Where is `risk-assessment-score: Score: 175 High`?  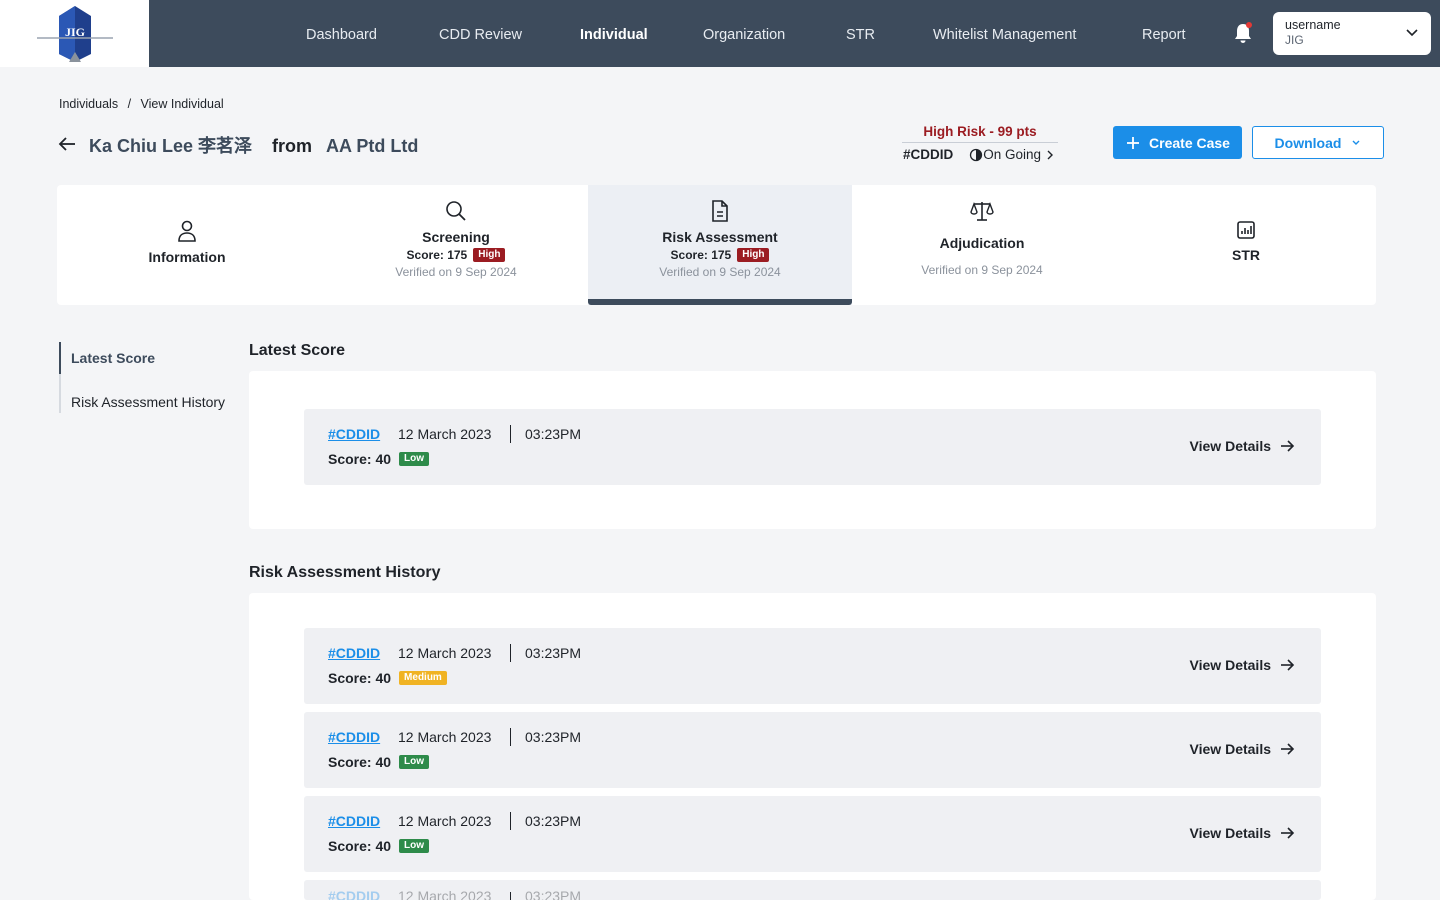 risk-assessment-score: Score: 175 High is located at coordinates (720, 255).